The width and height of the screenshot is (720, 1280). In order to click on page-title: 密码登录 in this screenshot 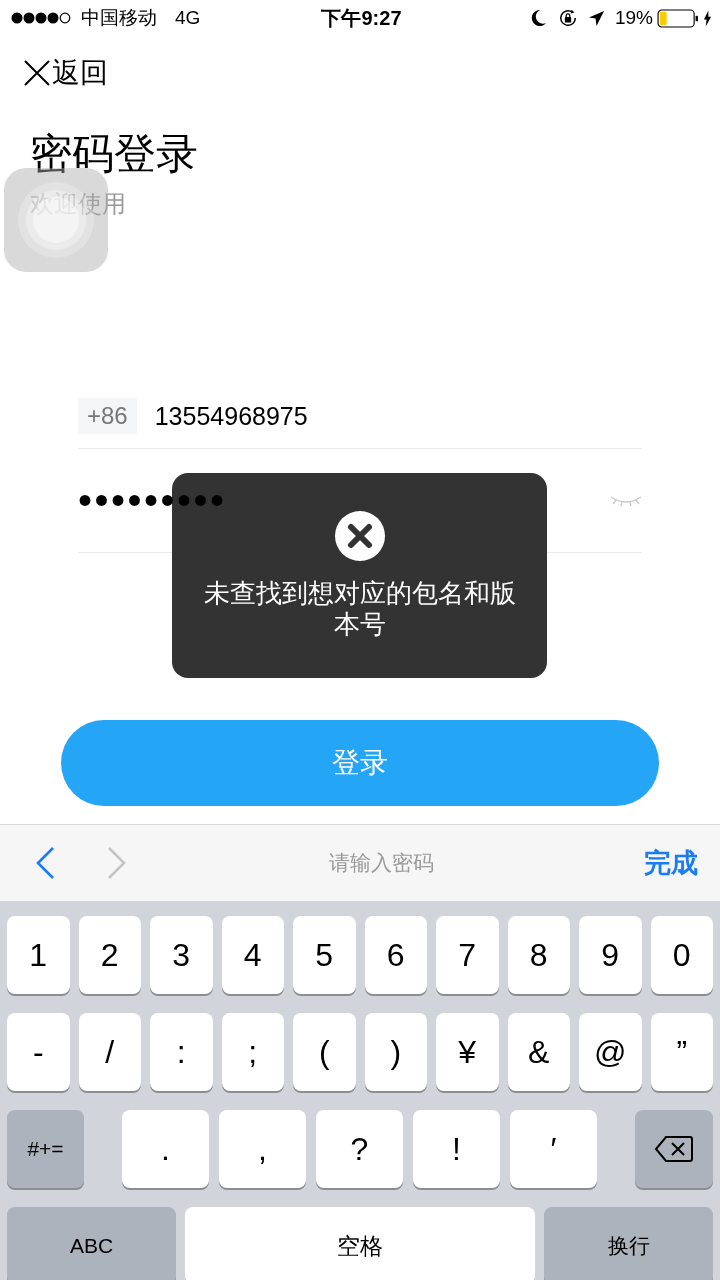, I will do `click(114, 154)`.